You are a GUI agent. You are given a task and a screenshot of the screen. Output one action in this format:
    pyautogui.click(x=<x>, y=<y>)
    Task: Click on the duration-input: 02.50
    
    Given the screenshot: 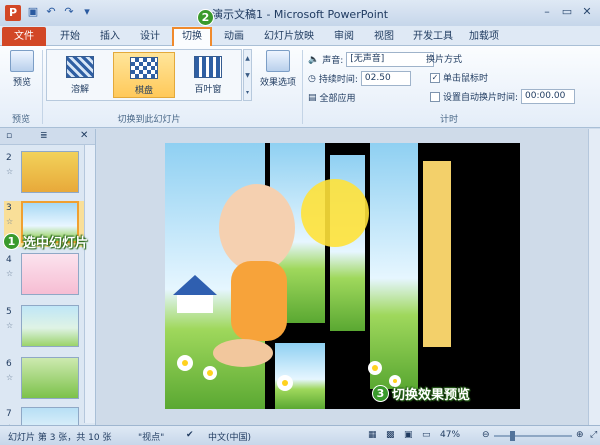 What is the action you would take?
    pyautogui.click(x=385, y=78)
    